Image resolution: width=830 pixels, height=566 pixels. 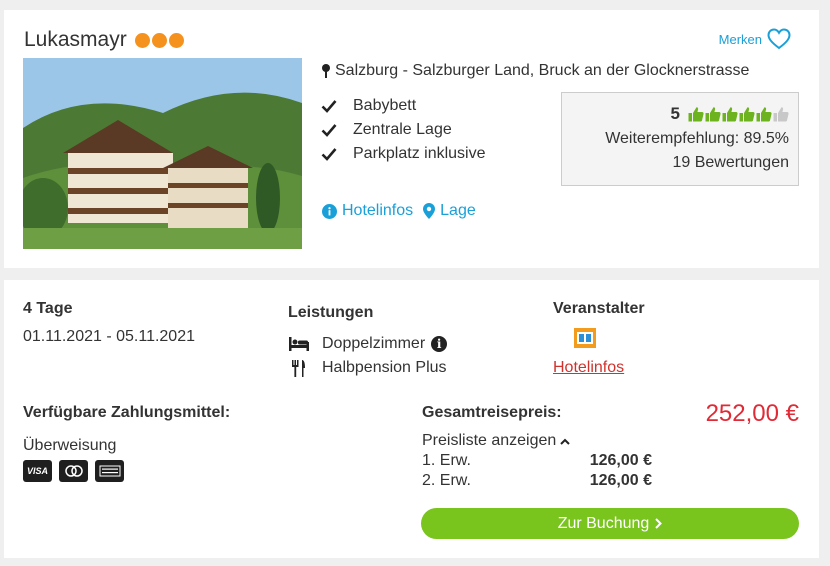 What do you see at coordinates (588, 368) in the screenshot?
I see `operator-hotelinfos-link: Hotelinfos` at bounding box center [588, 368].